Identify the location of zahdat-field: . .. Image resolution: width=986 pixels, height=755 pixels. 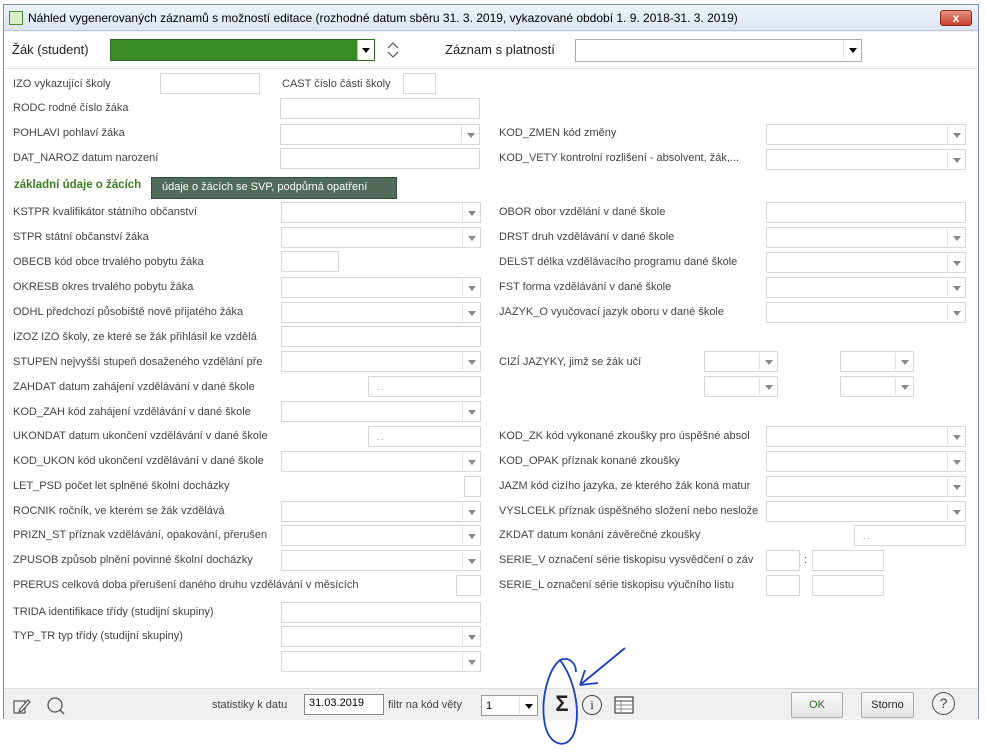
(424, 386).